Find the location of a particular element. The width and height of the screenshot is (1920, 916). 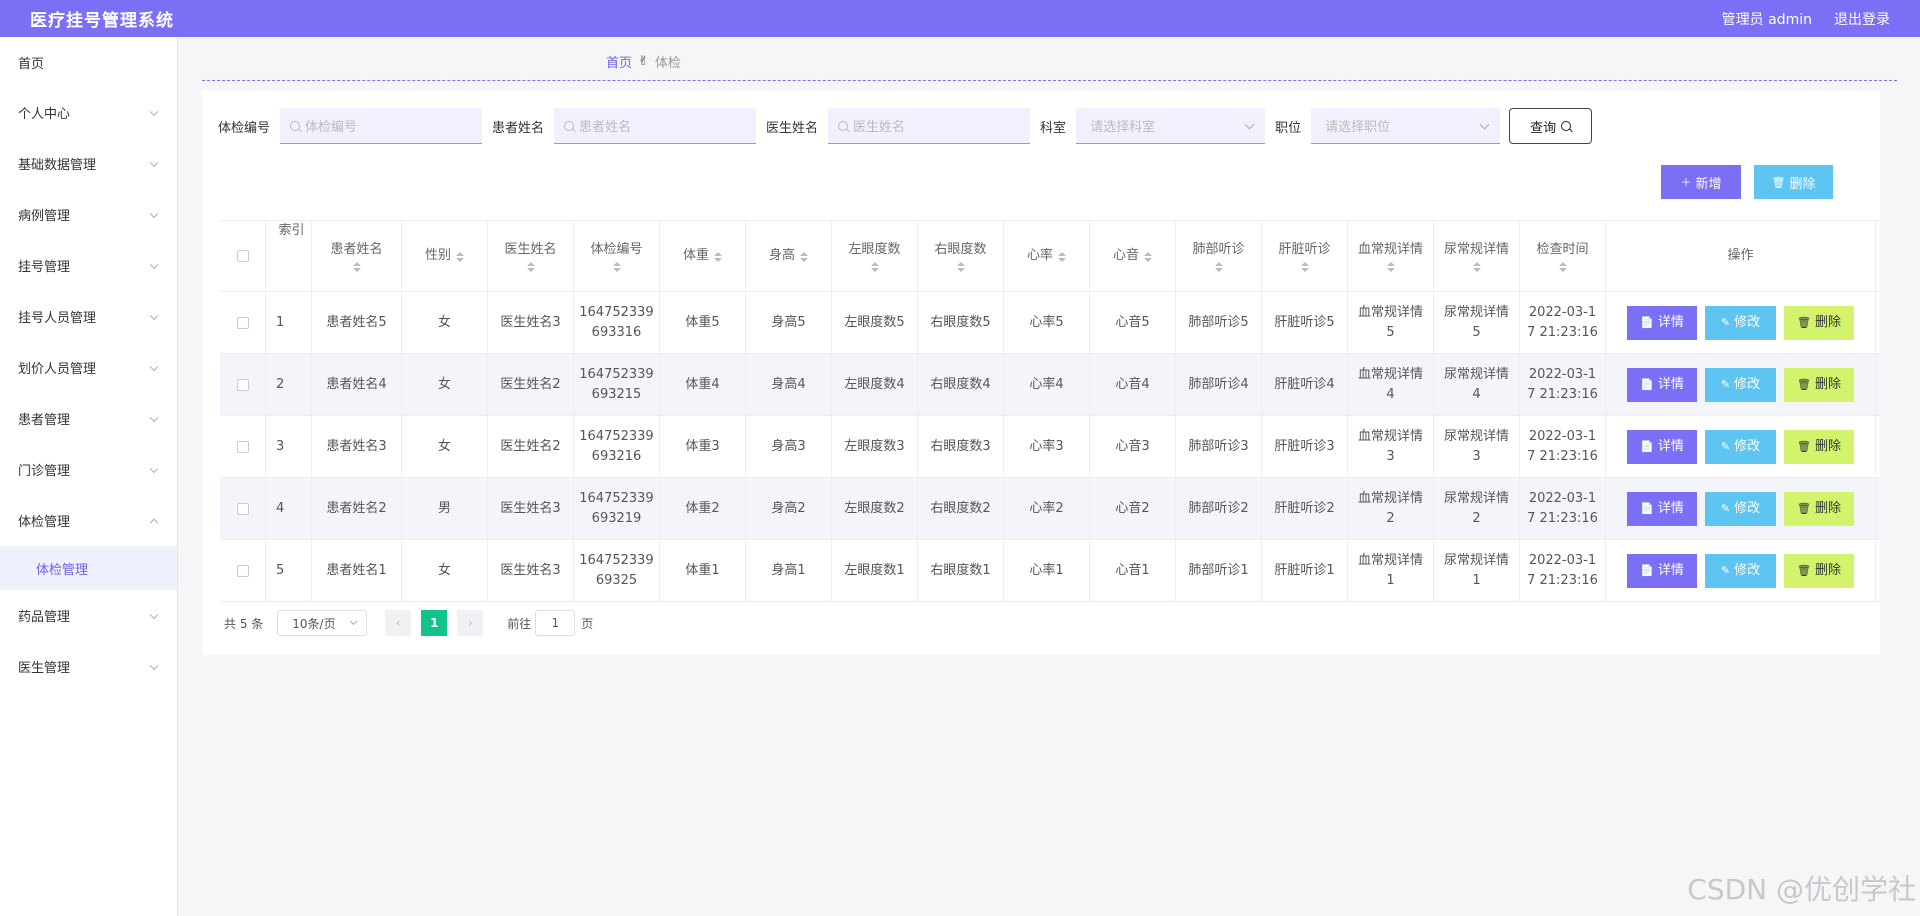

col-patient-name: 患者姓名 is located at coordinates (357, 256).